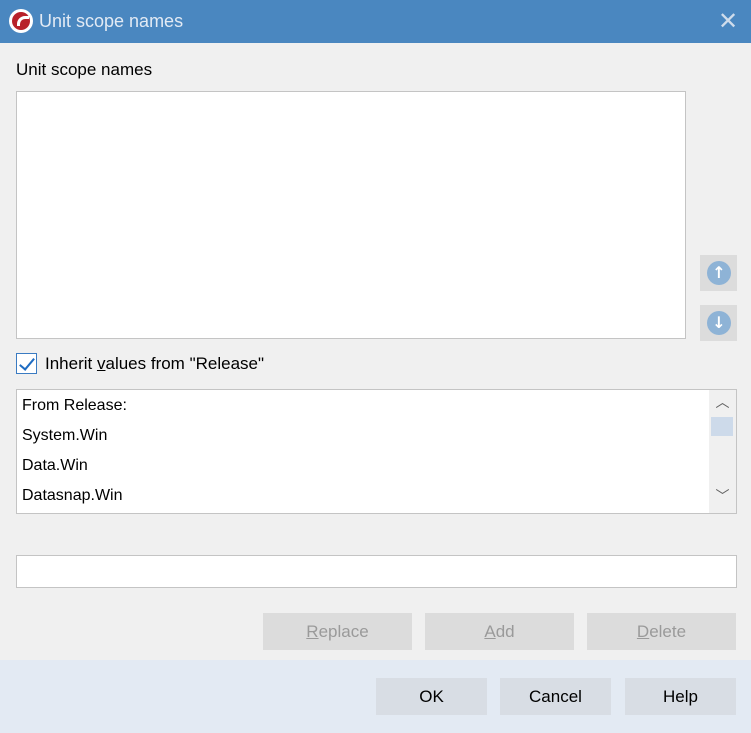  I want to click on move-down-button: ↓, so click(718, 323).